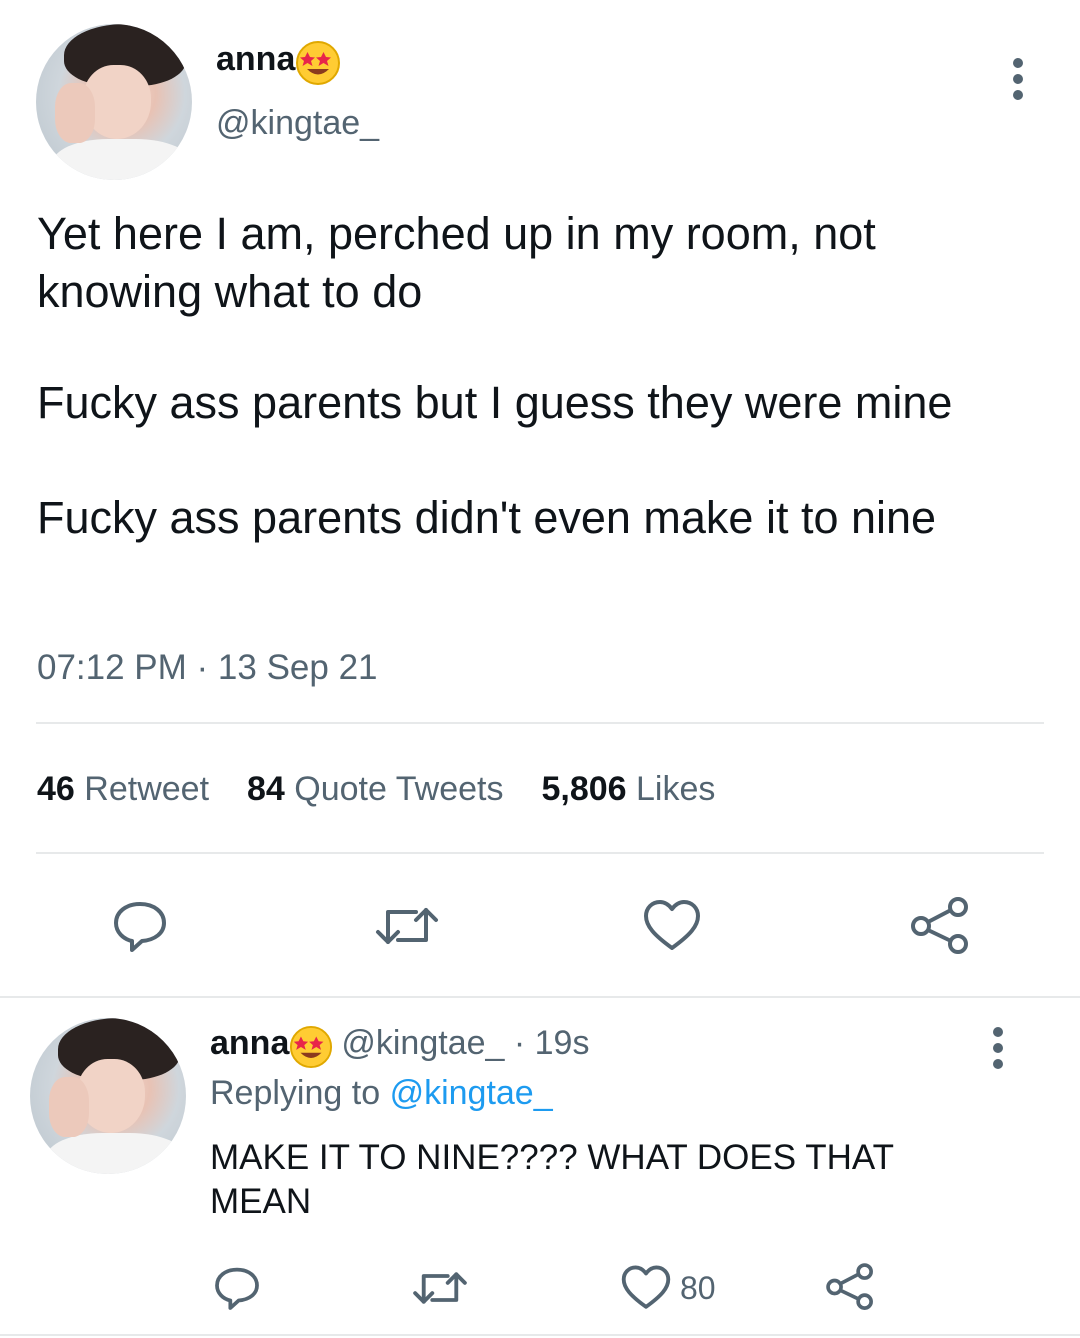 This screenshot has width=1080, height=1338. Describe the element at coordinates (56, 789) in the screenshot. I see `retweets-count: 46` at that location.